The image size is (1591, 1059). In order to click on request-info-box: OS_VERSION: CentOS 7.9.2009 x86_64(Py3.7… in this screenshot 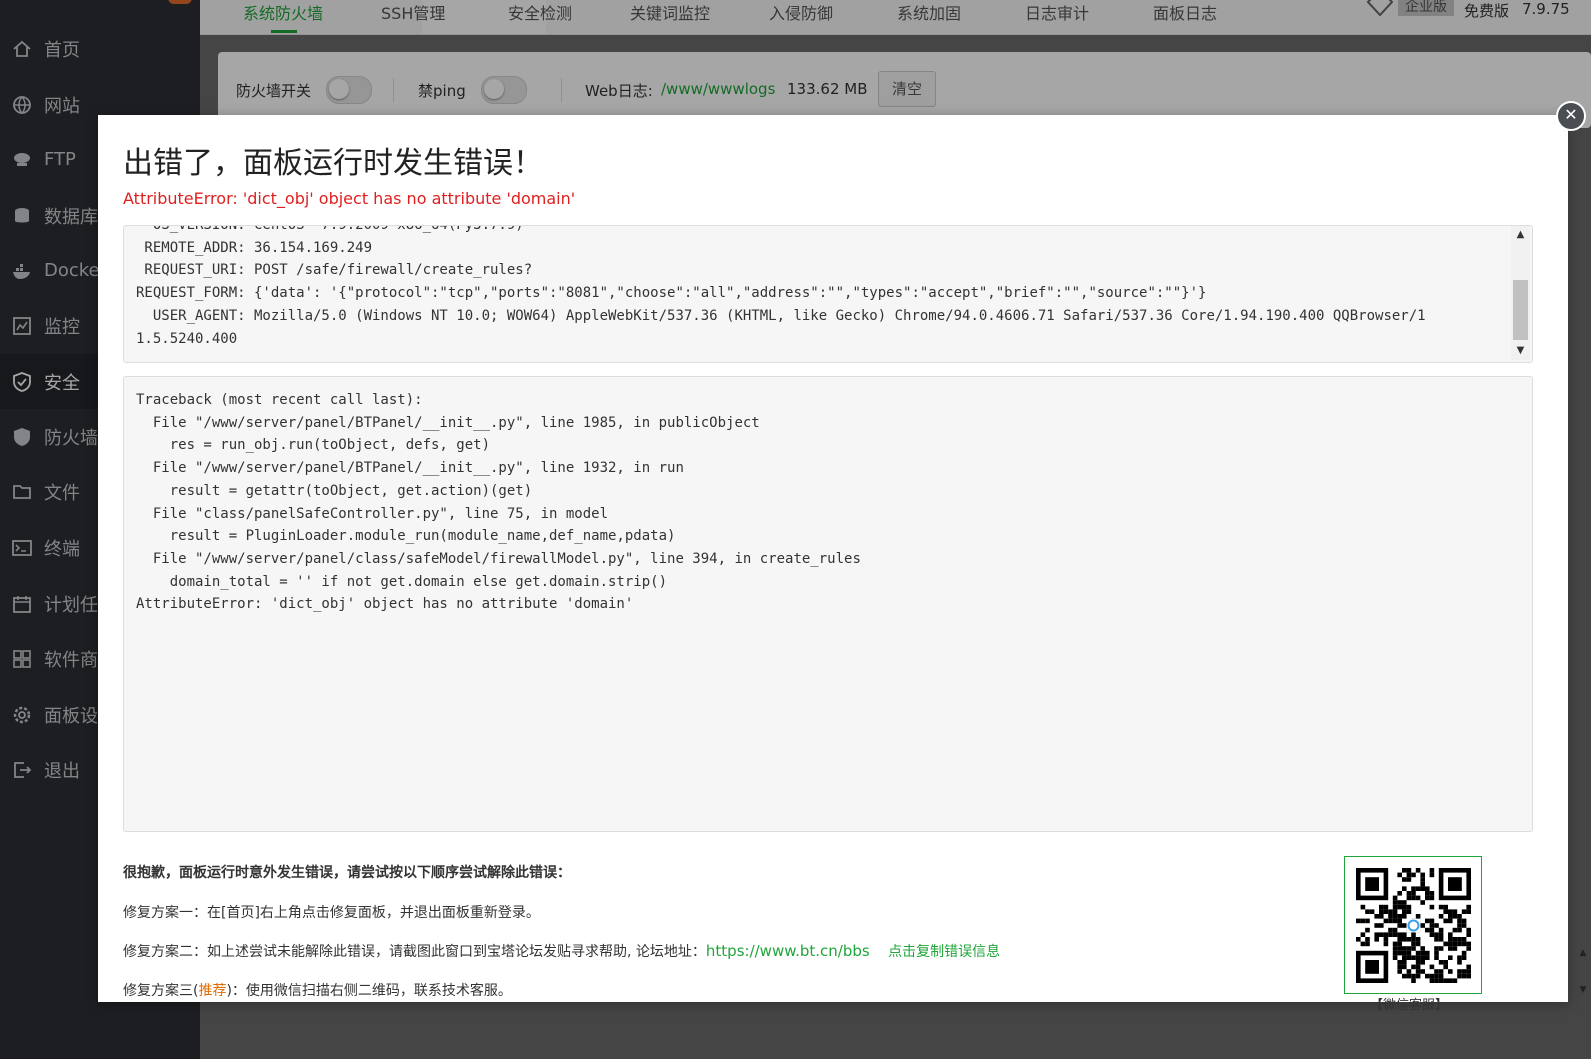, I will do `click(828, 294)`.